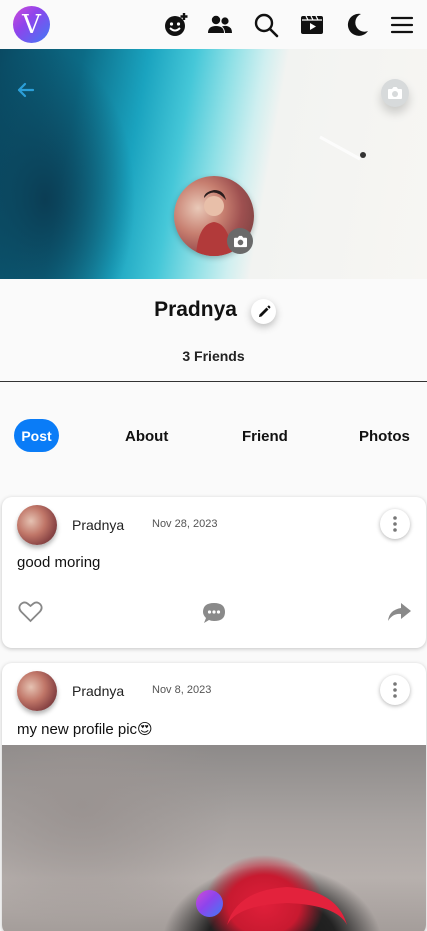  I want to click on post-date: Nov 8, 2023, so click(182, 690).